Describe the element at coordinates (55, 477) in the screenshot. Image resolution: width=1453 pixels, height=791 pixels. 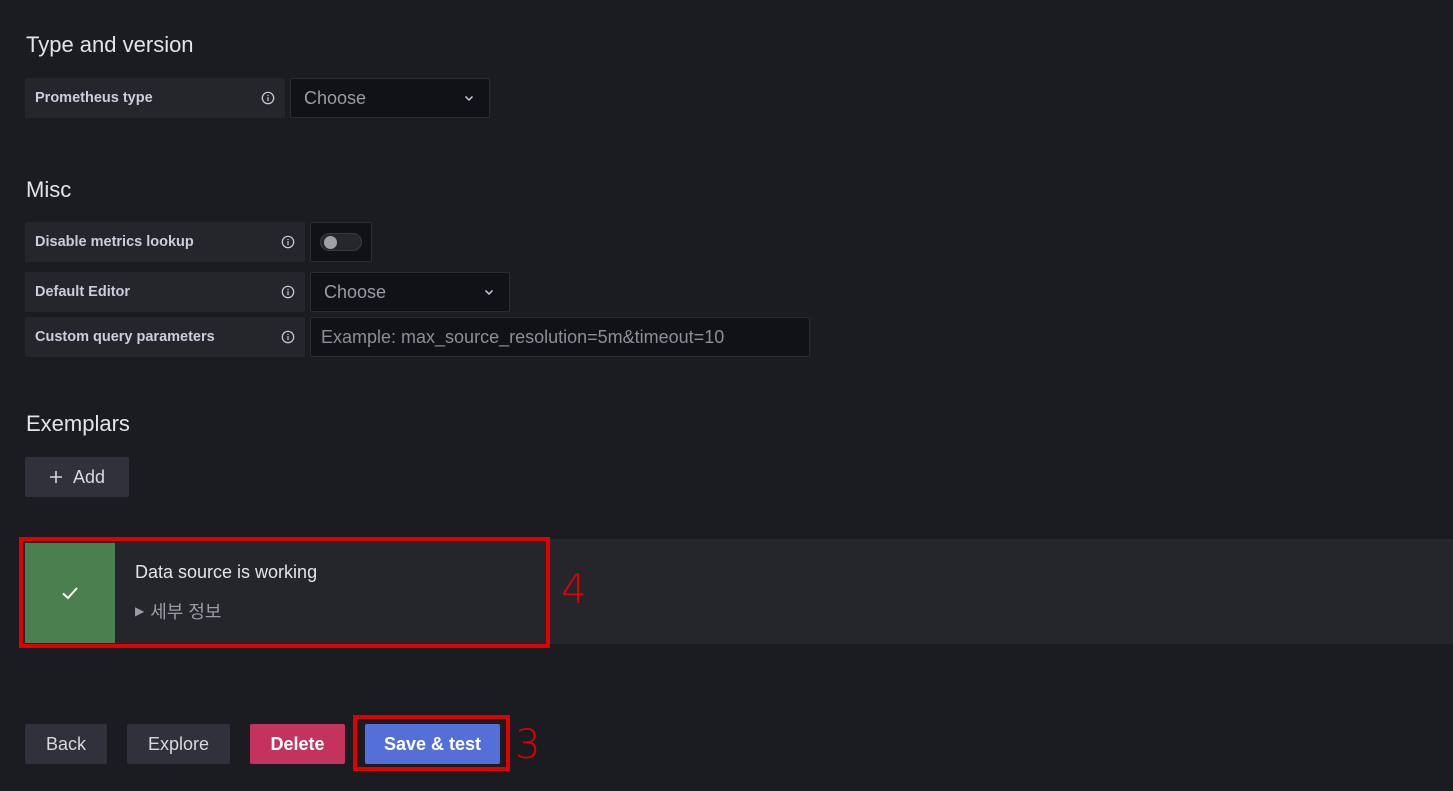
I see `plus-icon` at that location.